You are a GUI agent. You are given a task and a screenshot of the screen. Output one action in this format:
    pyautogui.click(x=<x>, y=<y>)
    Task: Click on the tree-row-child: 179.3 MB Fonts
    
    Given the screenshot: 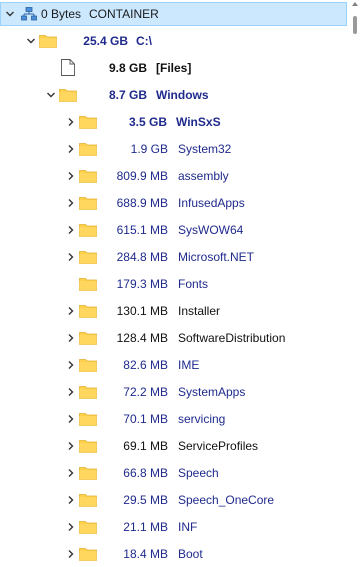 What is the action you would take?
    pyautogui.click(x=173, y=284)
    